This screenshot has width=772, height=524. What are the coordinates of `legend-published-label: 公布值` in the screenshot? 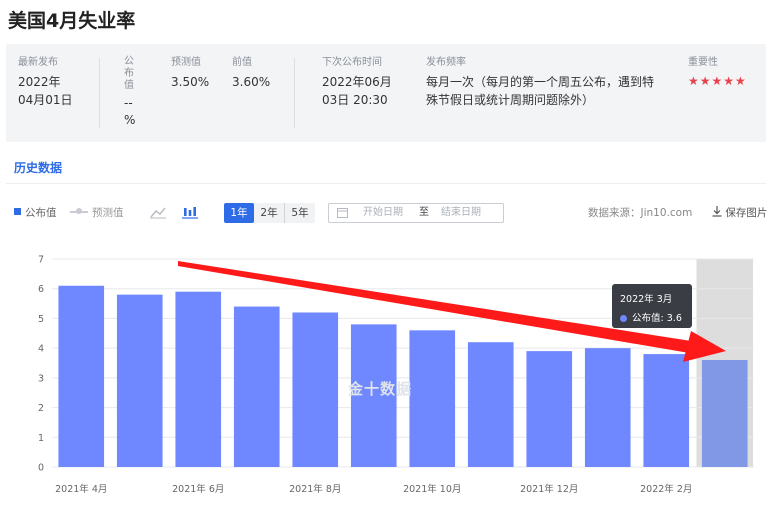 It's located at (41, 213).